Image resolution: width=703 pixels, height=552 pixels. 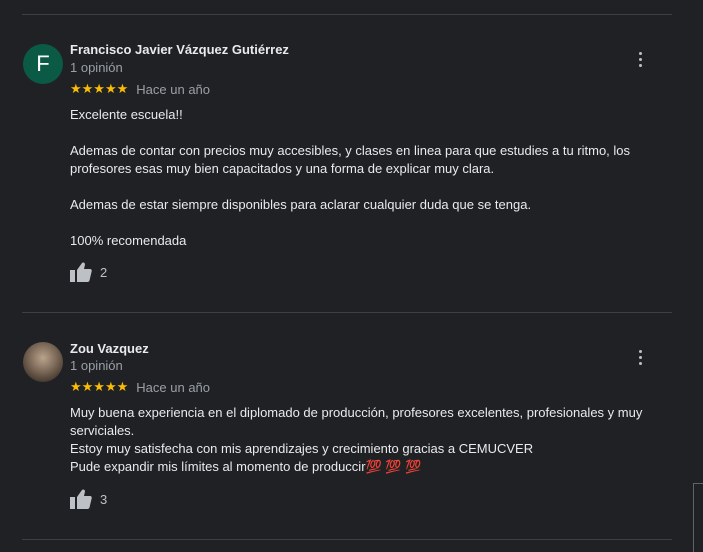 What do you see at coordinates (104, 499) in the screenshot?
I see `like-count: 3` at bounding box center [104, 499].